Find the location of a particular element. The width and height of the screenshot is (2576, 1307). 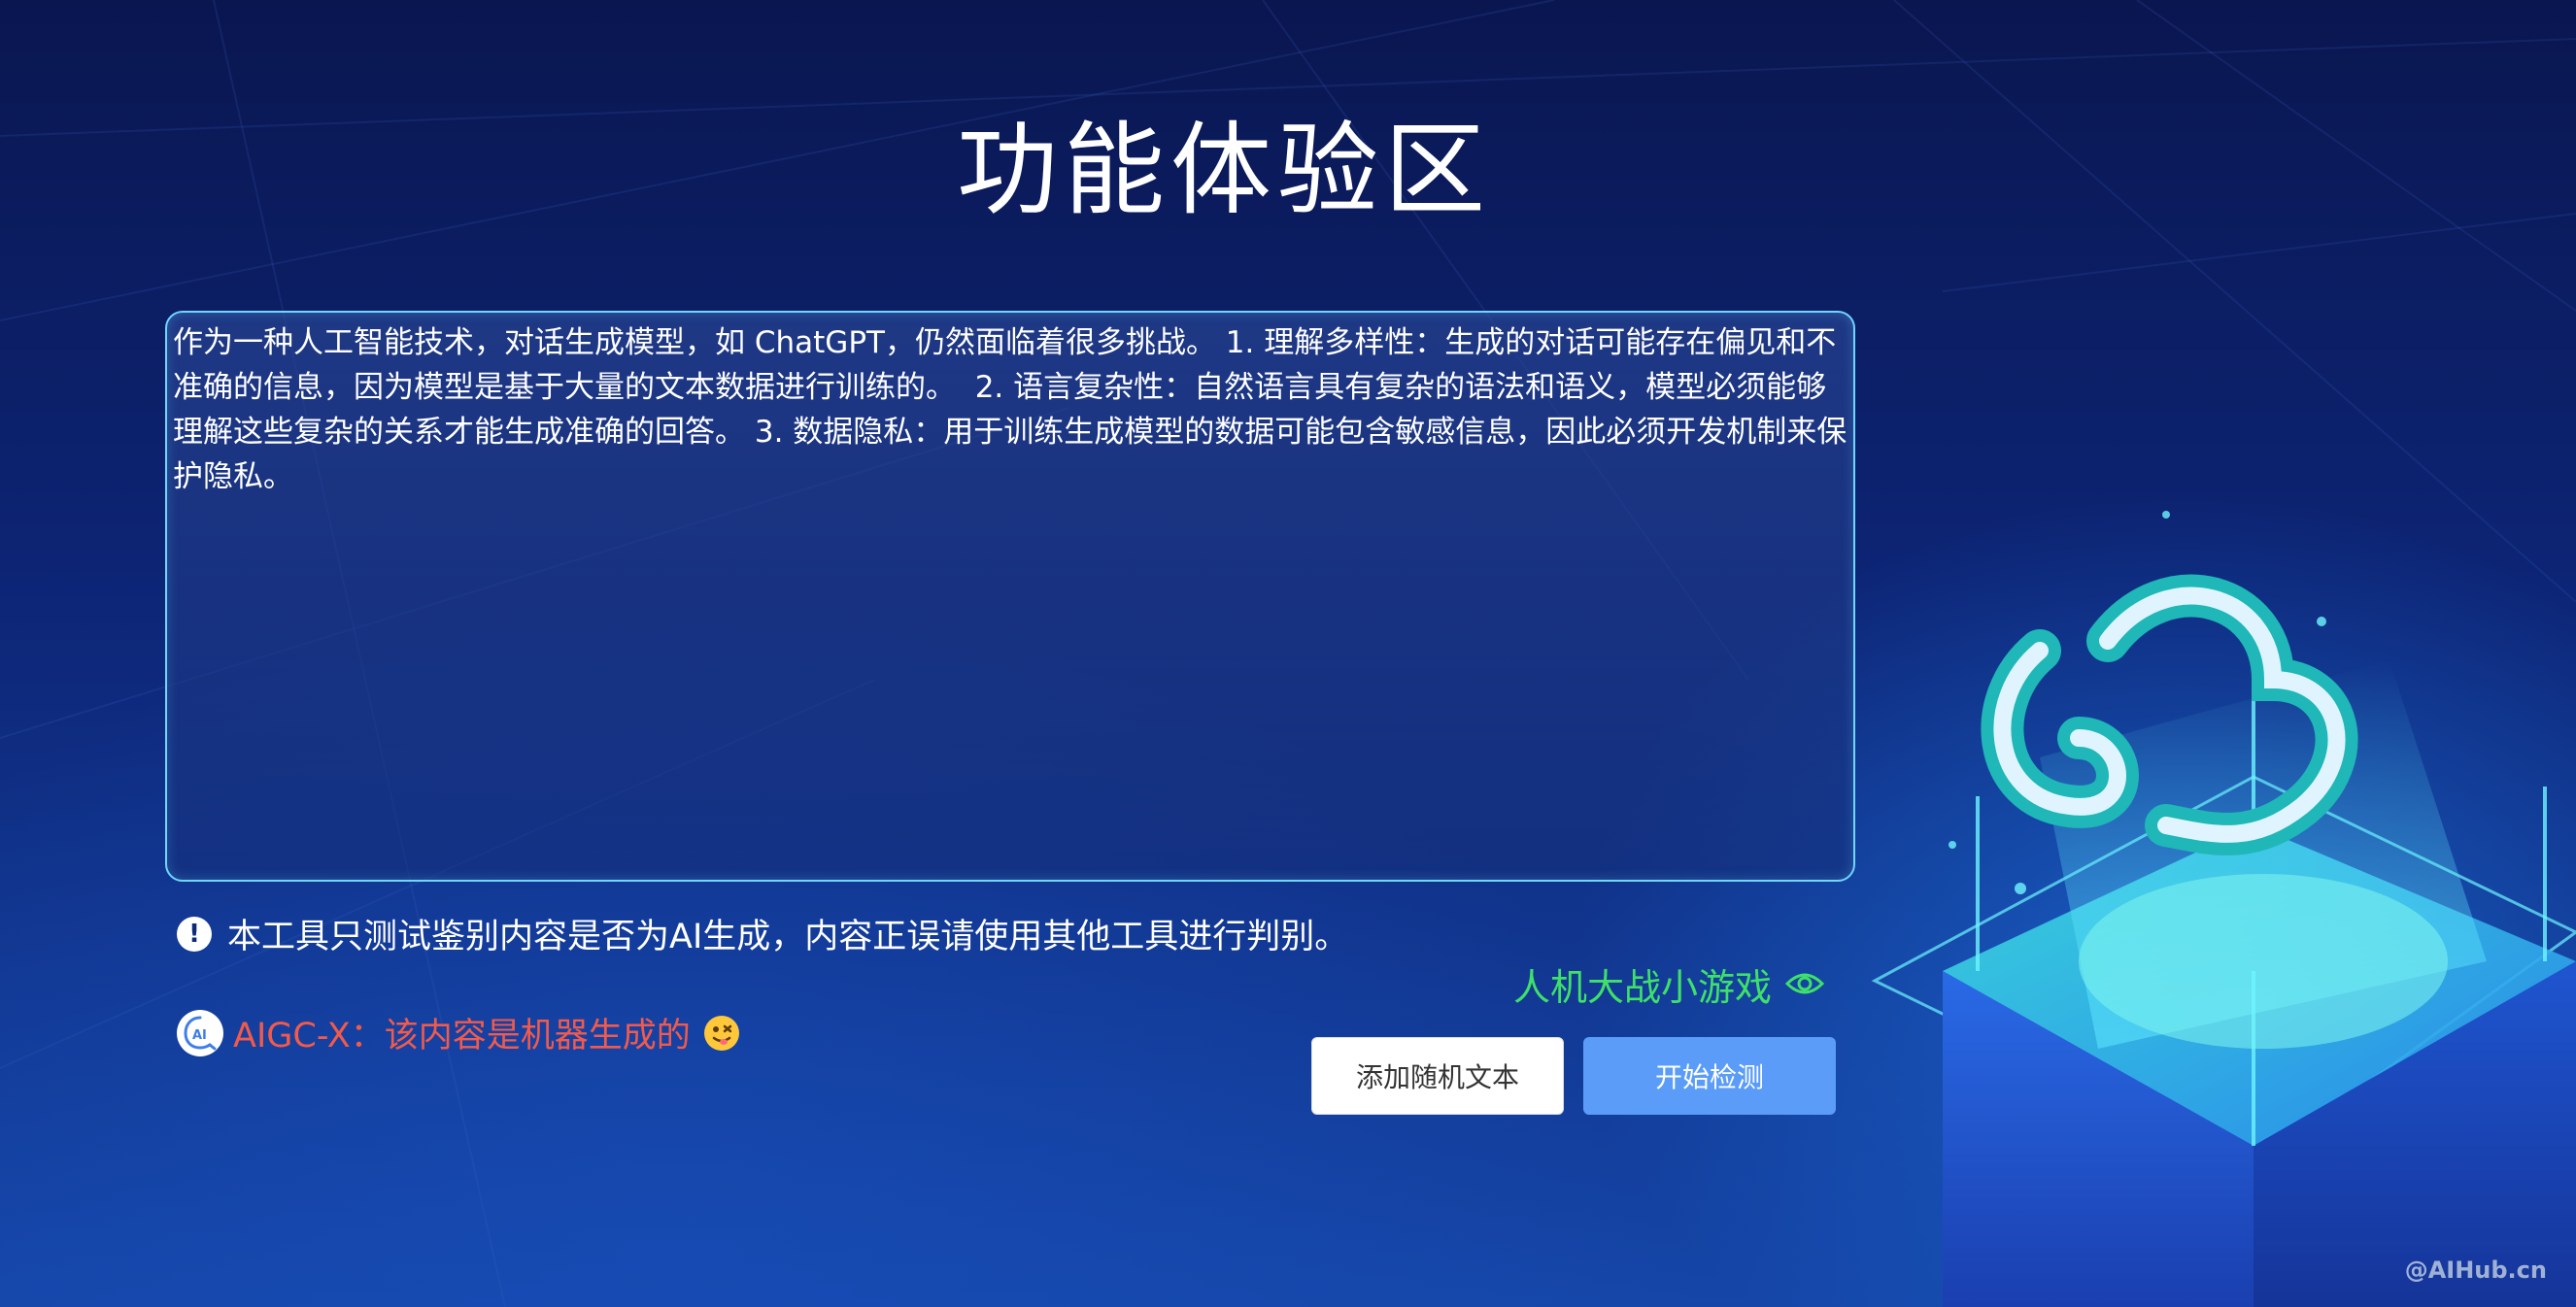

start-detect-button: 开始检测 is located at coordinates (1709, 1076).